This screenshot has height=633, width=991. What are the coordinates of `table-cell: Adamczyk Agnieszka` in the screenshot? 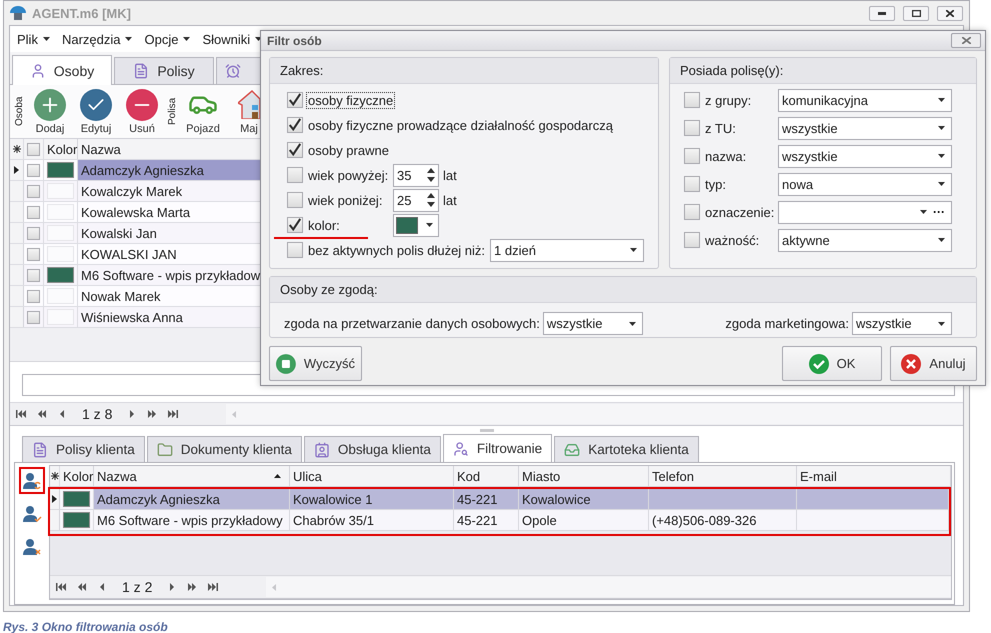 It's located at (192, 499).